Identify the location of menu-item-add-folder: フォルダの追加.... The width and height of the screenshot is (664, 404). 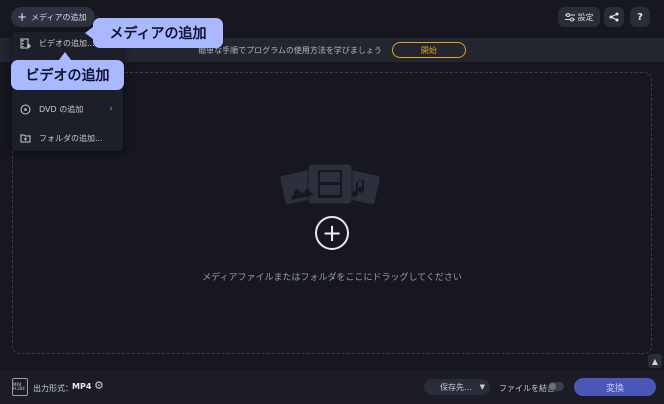
(67, 138).